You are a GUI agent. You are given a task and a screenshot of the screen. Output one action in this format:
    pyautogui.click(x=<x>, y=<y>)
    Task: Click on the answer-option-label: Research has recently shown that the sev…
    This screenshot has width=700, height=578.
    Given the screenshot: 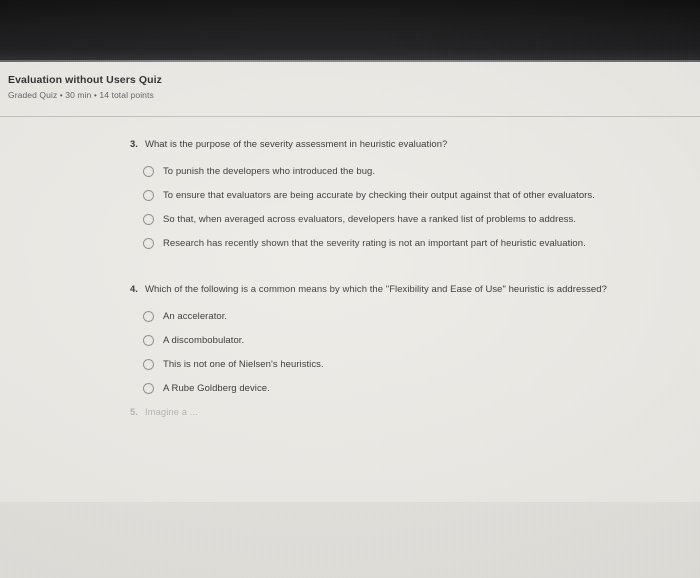 What is the action you would take?
    pyautogui.click(x=374, y=243)
    